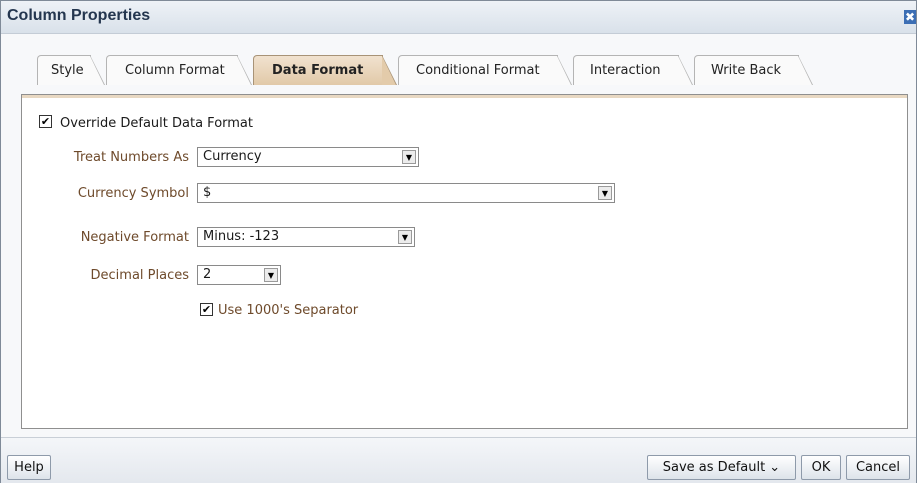 The image size is (917, 483). What do you see at coordinates (306, 237) in the screenshot?
I see `negative-format-select: Minus: -123 ▼` at bounding box center [306, 237].